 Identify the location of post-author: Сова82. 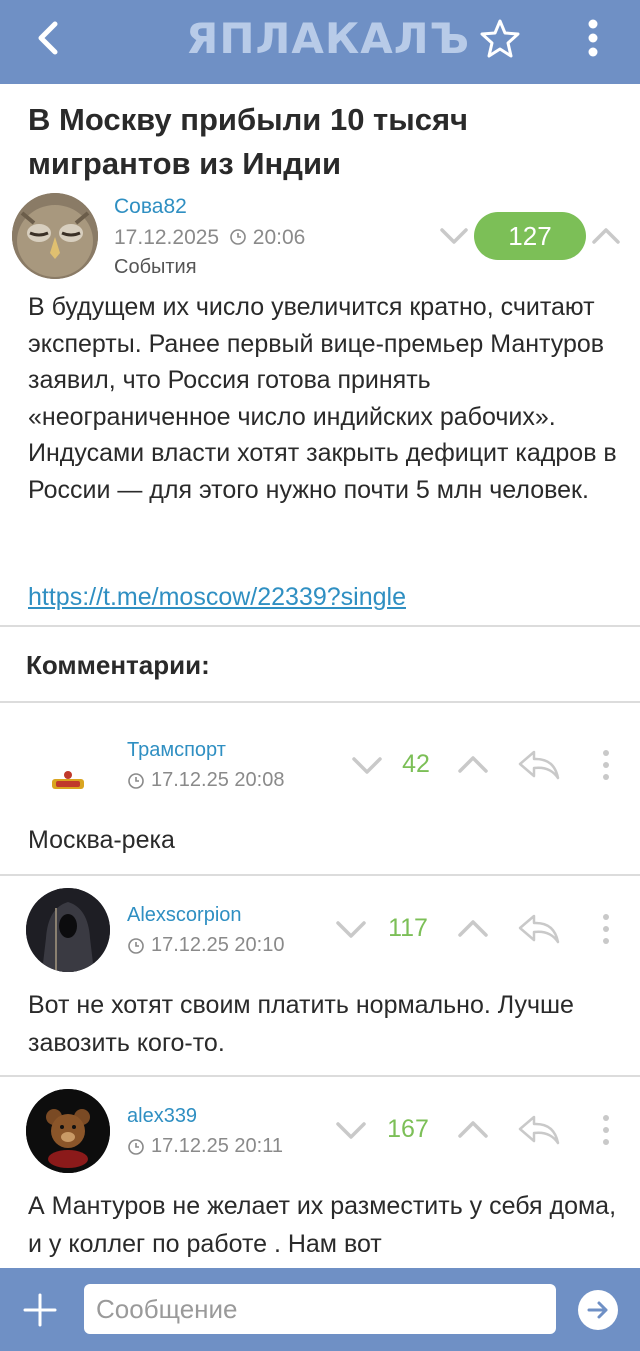
(150, 207).